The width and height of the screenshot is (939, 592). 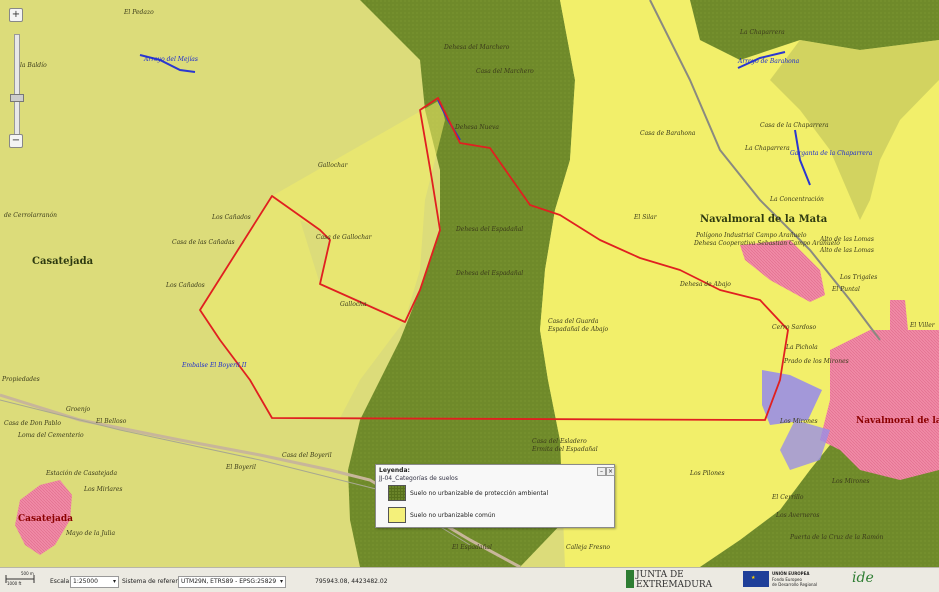 What do you see at coordinates (762, 32) in the screenshot?
I see `label-la-chaparrera: La Chaparrera` at bounding box center [762, 32].